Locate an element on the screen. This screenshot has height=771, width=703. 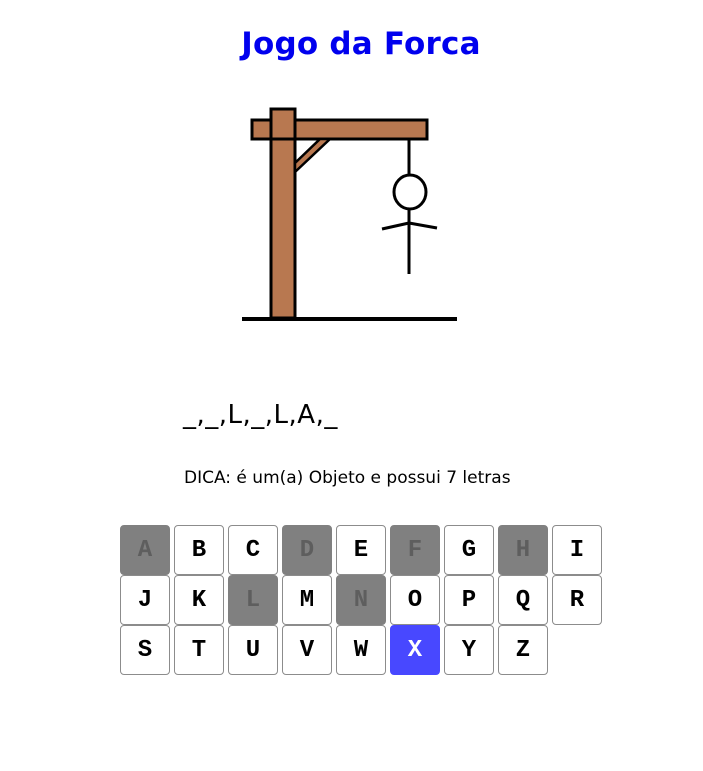
key-k: K is located at coordinates (199, 600).